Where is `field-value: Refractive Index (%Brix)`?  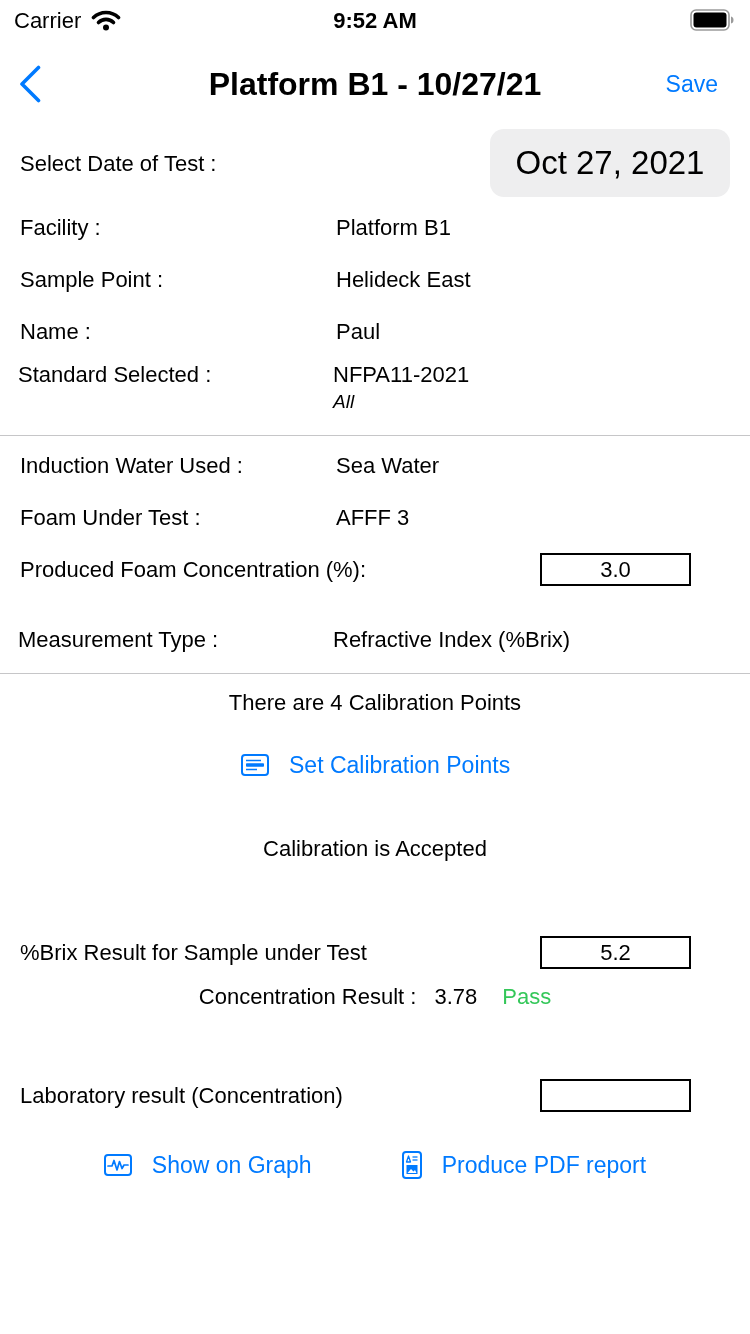 field-value: Refractive Index (%Brix) is located at coordinates (452, 639).